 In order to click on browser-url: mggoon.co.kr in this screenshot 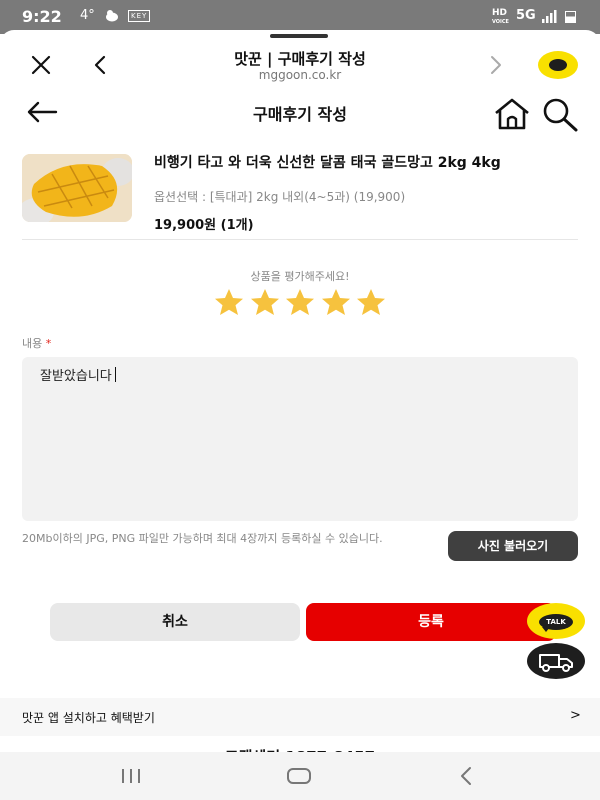, I will do `click(300, 75)`.